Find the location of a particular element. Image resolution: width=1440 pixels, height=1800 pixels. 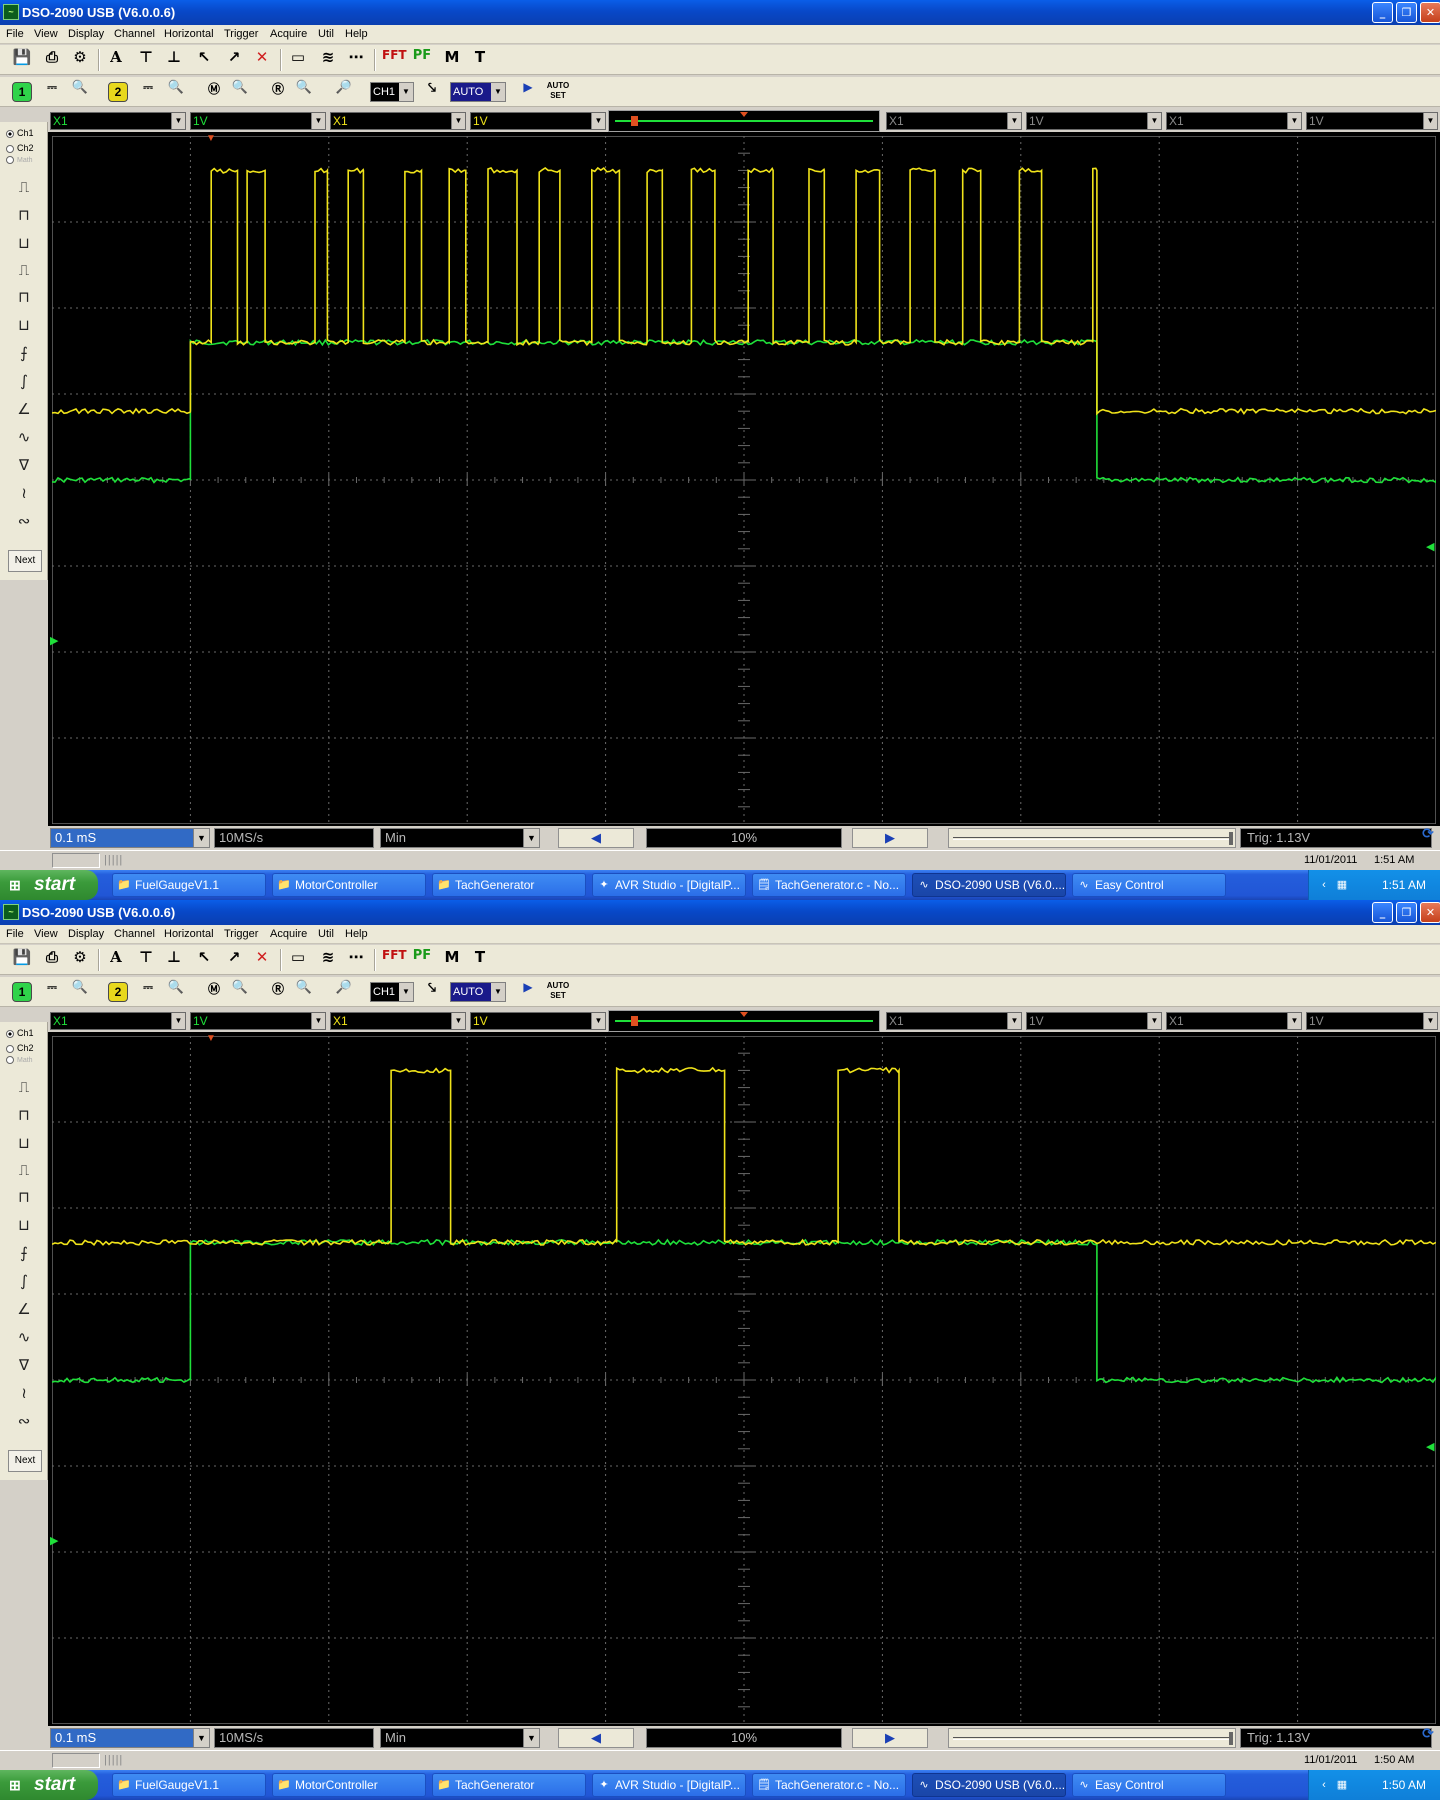

math-icon: M is located at coordinates (452, 960).